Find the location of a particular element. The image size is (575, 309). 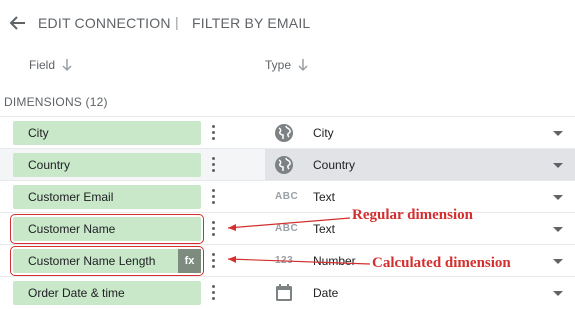

annotation-regular-dimension: Regular dimension is located at coordinates (412, 215).